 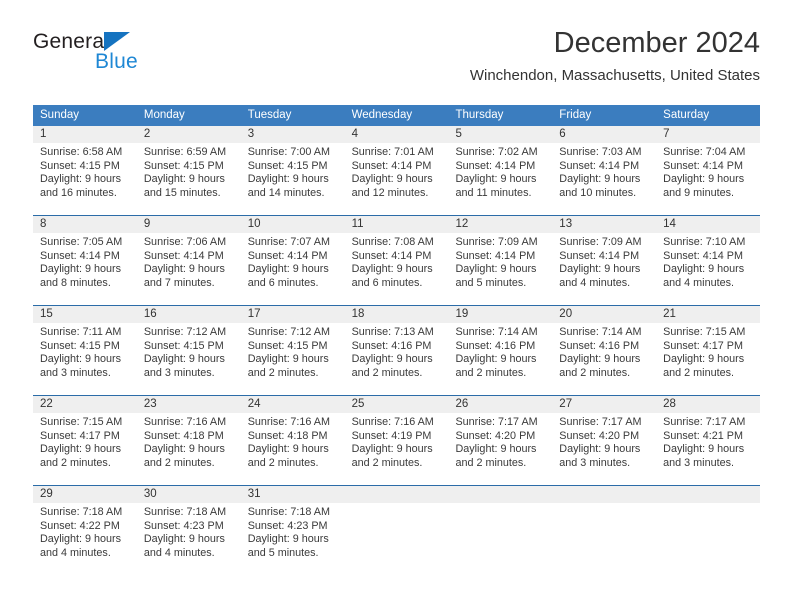 I want to click on day-number: 14, so click(x=669, y=224).